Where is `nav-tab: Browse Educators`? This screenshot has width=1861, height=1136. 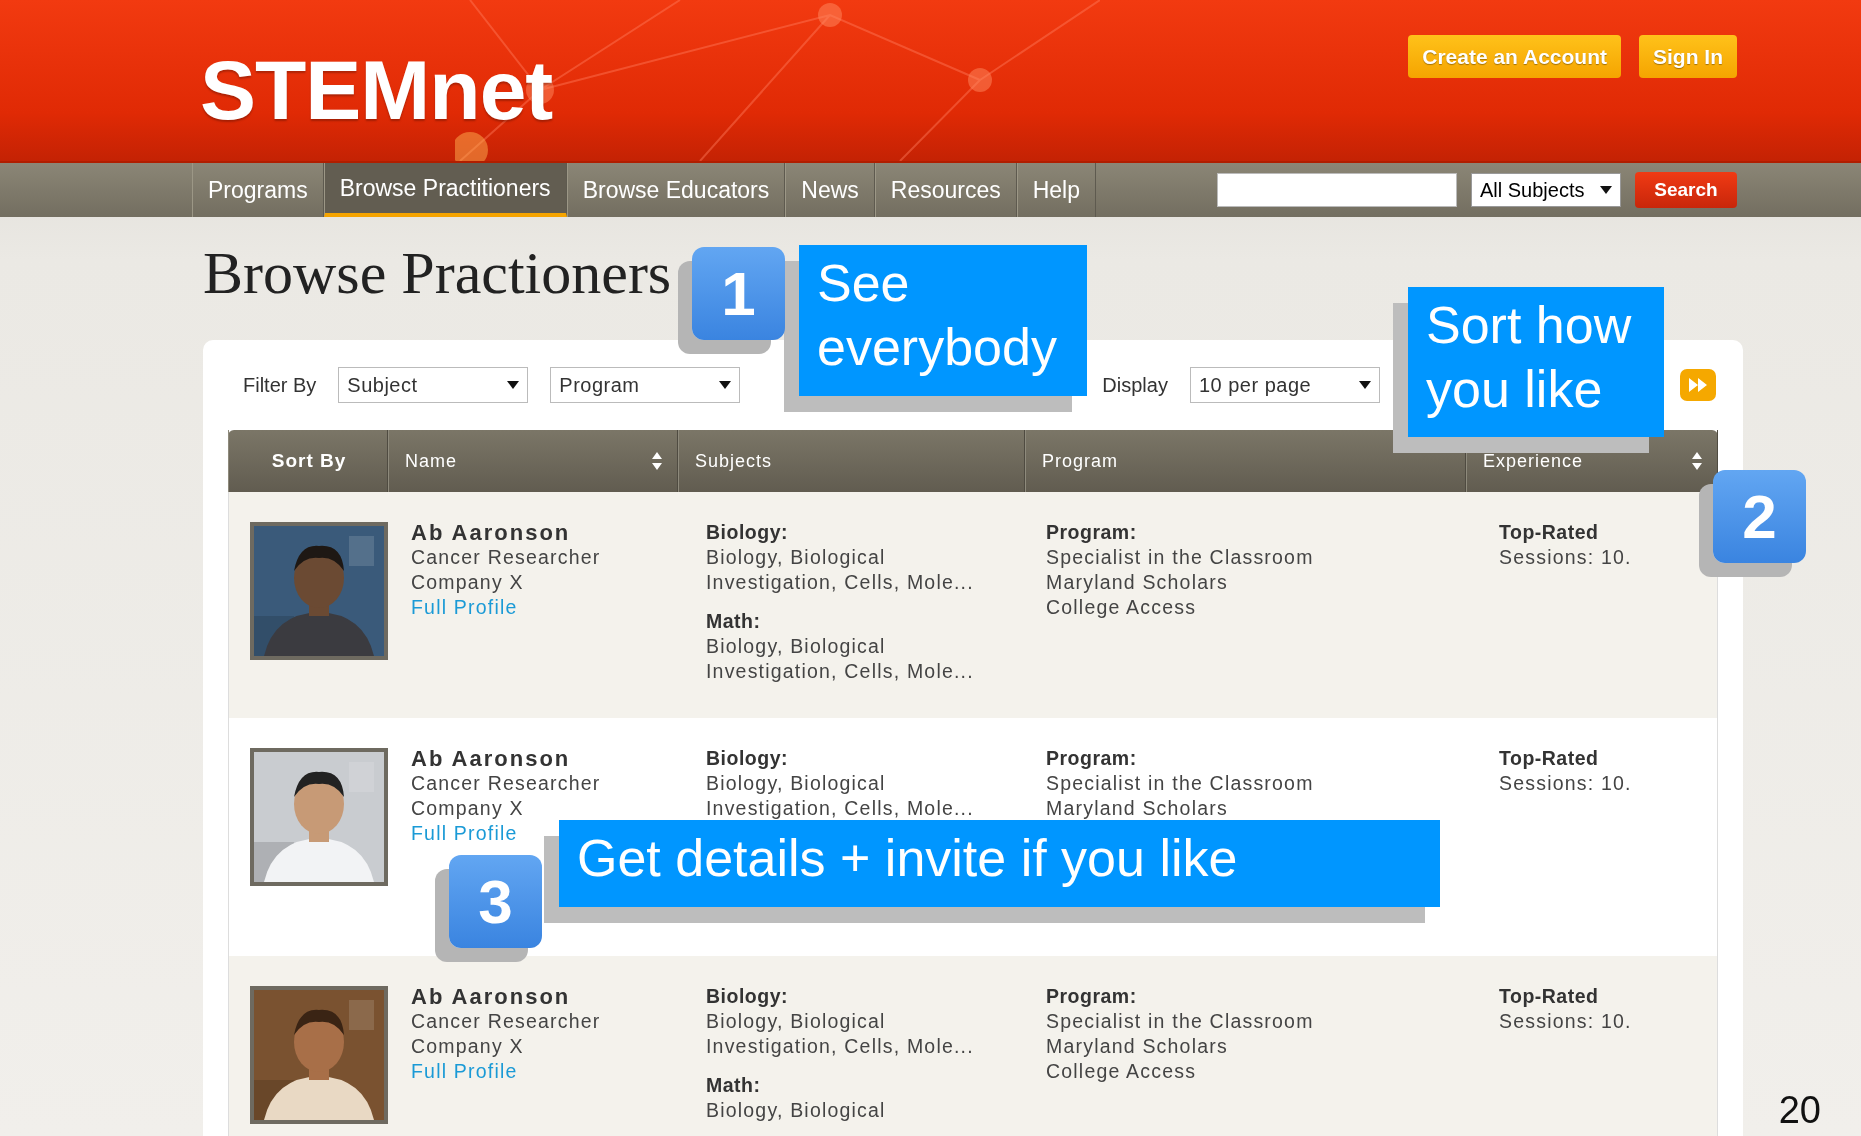
nav-tab: Browse Educators is located at coordinates (676, 190).